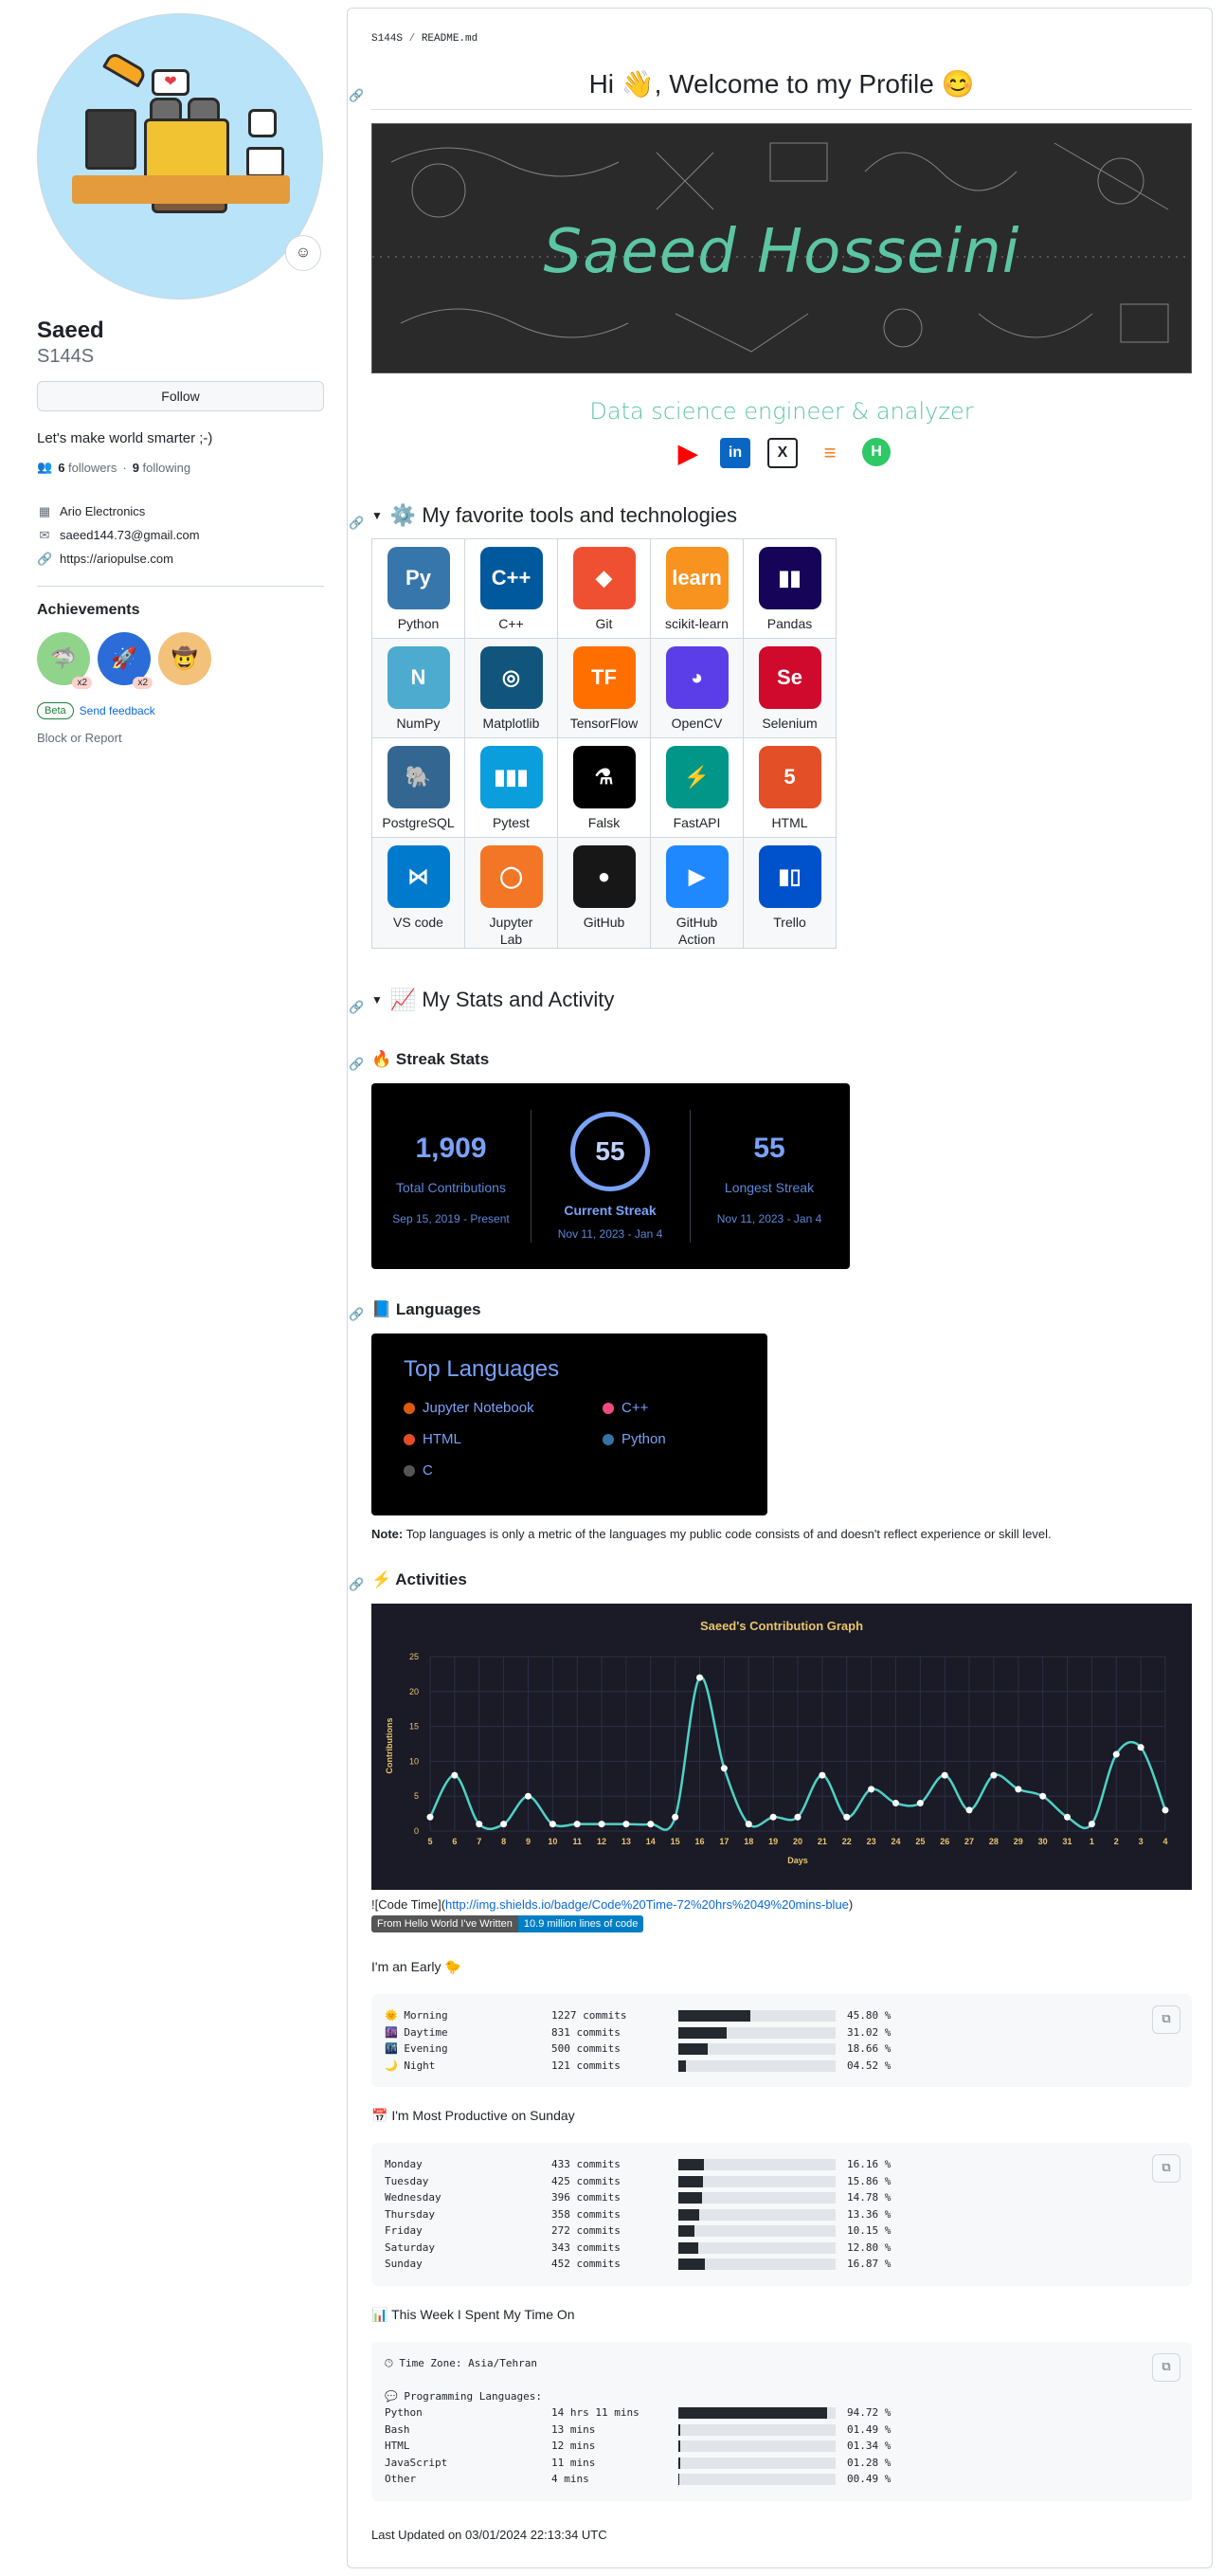  I want to click on tool-cell: learn scikit-learn, so click(697, 588).